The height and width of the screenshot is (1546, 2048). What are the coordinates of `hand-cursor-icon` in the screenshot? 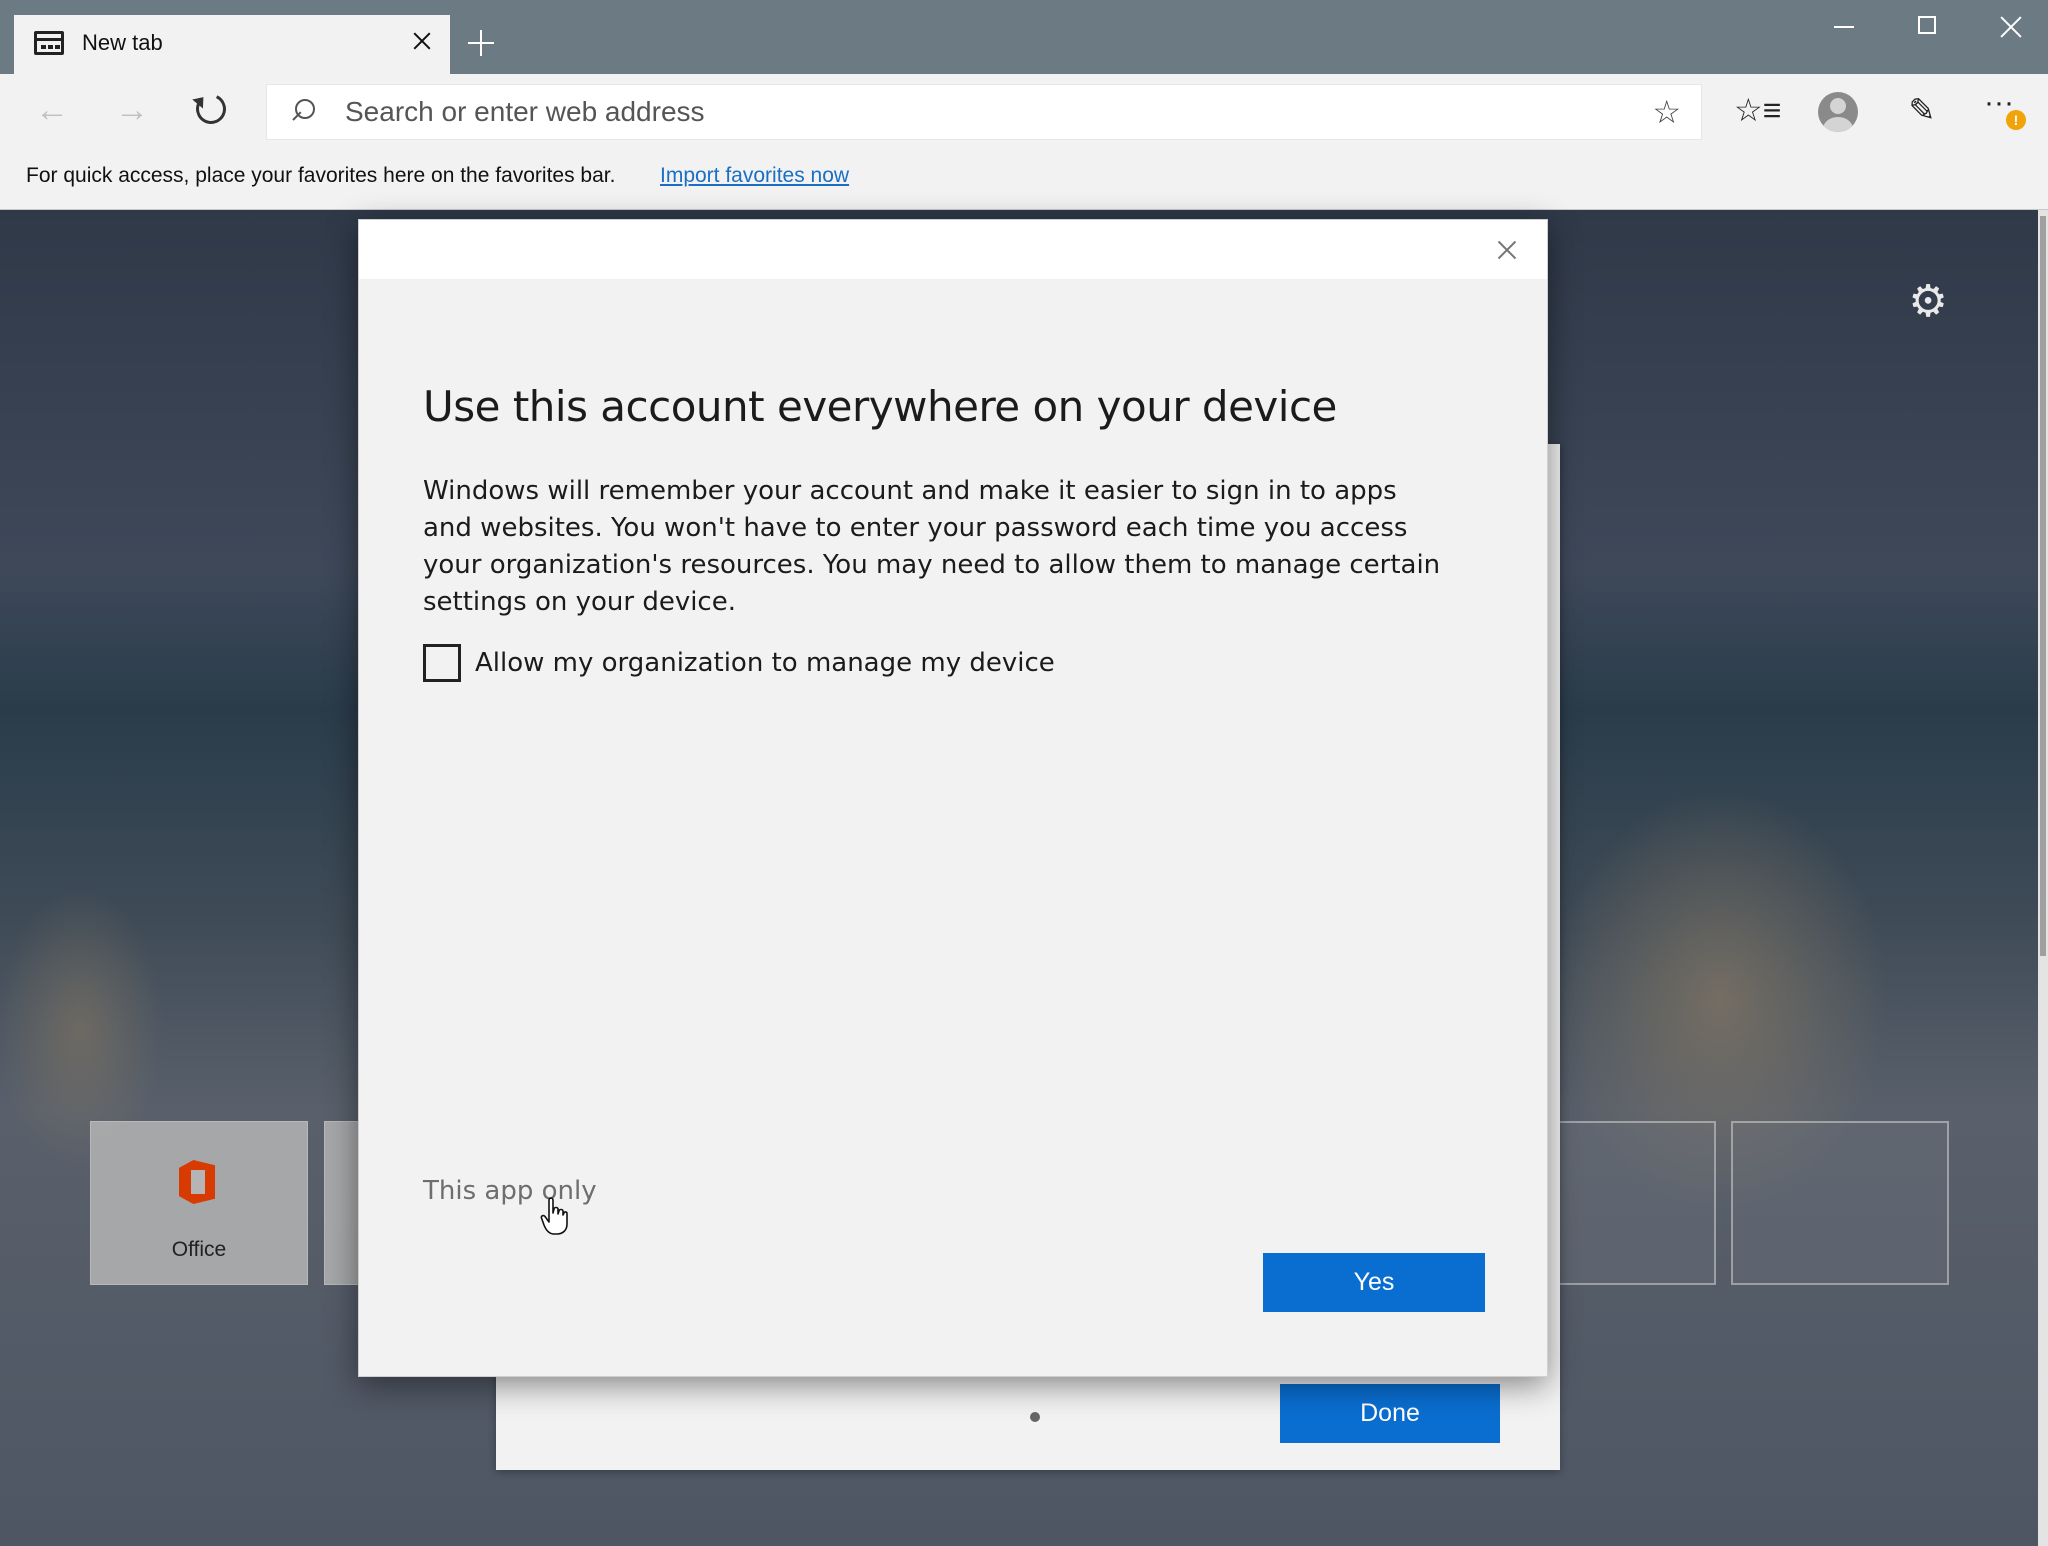 It's located at (554, 1216).